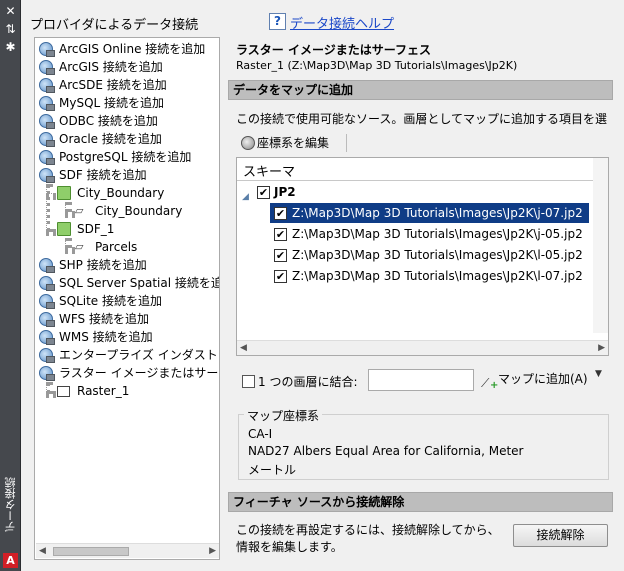  I want to click on coordinate-system-unit: メートル, so click(272, 470).